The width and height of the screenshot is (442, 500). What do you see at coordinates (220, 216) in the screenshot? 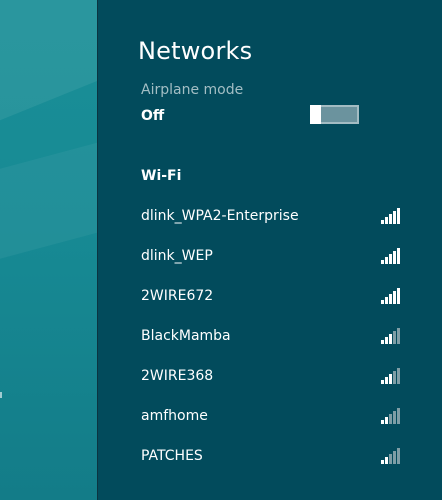
I see `network-name: dlink_WPA2-Enterprise` at bounding box center [220, 216].